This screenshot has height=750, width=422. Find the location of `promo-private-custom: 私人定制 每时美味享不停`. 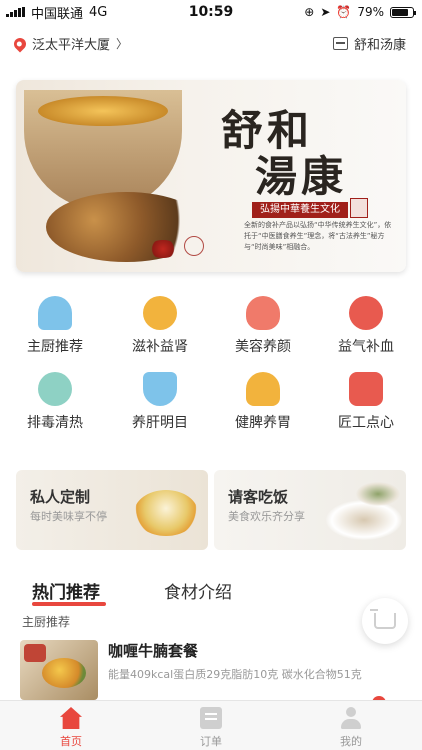

promo-private-custom: 私人定制 每时美味享不停 is located at coordinates (112, 510).